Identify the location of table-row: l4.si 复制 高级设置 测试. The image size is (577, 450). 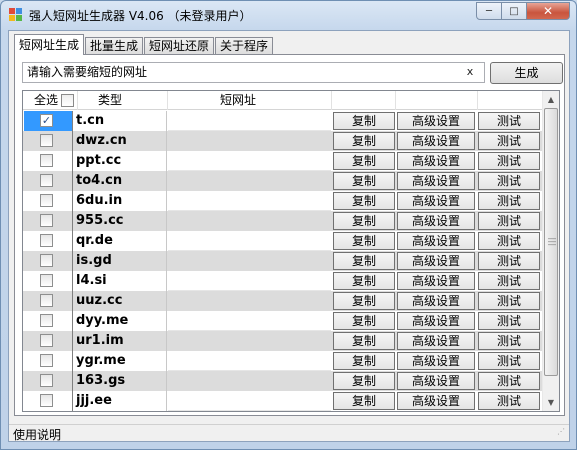
(282, 281).